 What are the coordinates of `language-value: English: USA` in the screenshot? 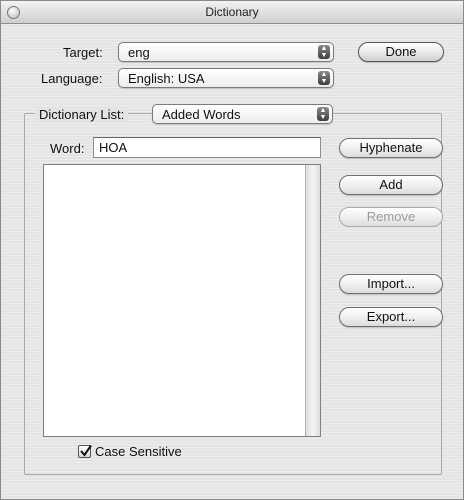 It's located at (166, 78).